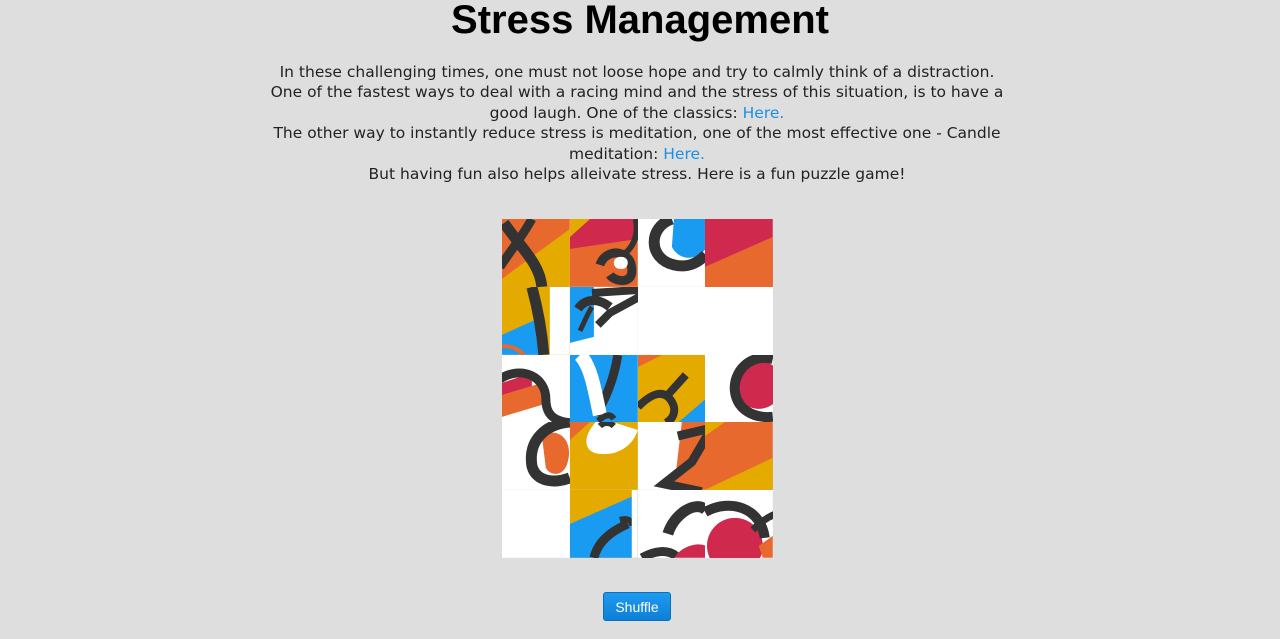 Image resolution: width=1280 pixels, height=639 pixels. Describe the element at coordinates (640, 21) in the screenshot. I see `page-title: Stress Management` at that location.